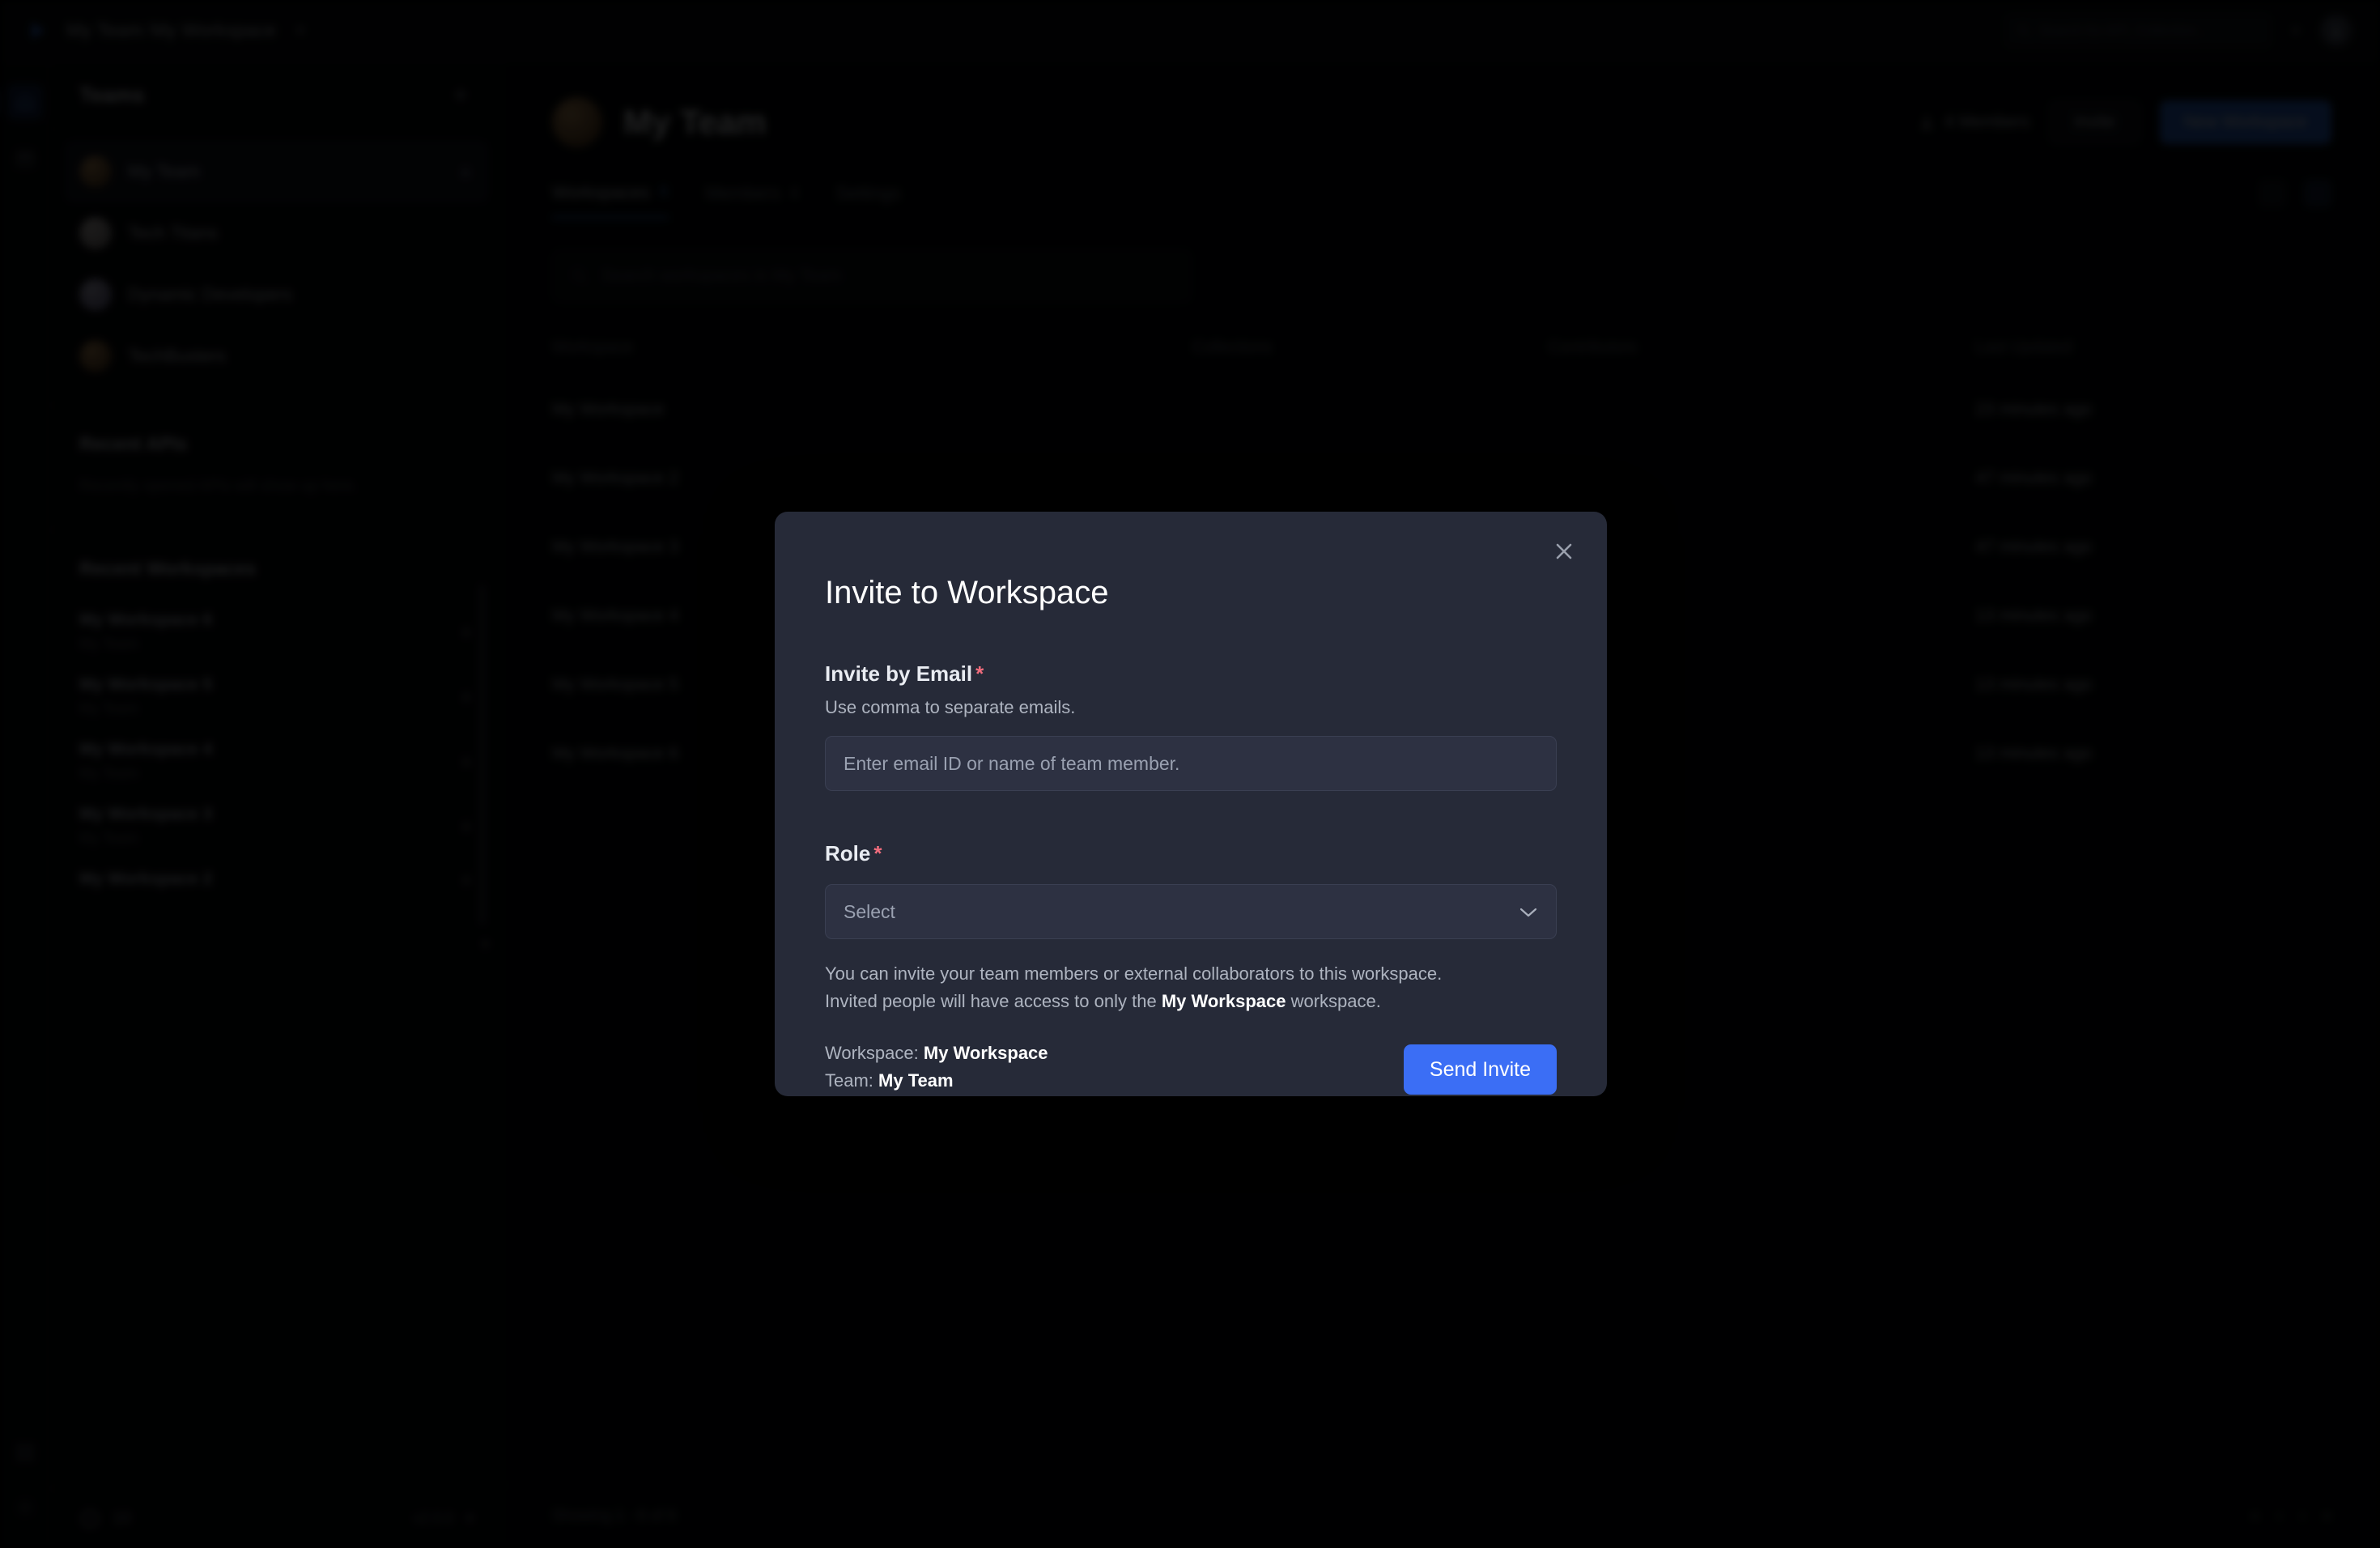 The height and width of the screenshot is (1548, 2380). What do you see at coordinates (937, 1068) in the screenshot?
I see `modal-meta: Workspace: My Workspace Team: My Team` at bounding box center [937, 1068].